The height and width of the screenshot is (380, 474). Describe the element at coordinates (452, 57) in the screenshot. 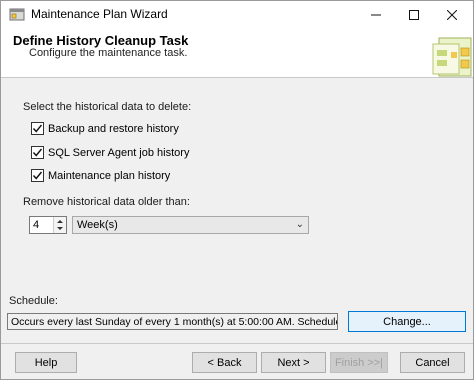

I see `wizard-art-icon` at that location.